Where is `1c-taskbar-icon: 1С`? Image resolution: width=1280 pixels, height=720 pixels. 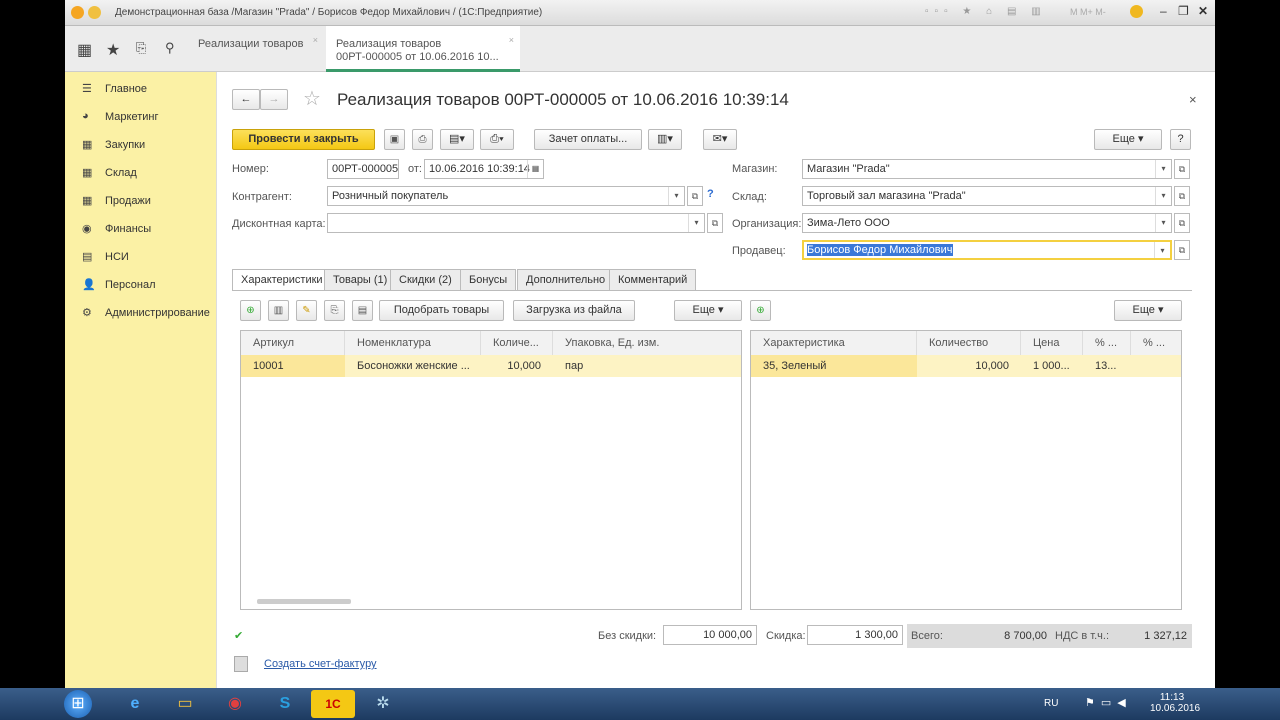 1c-taskbar-icon: 1С is located at coordinates (333, 704).